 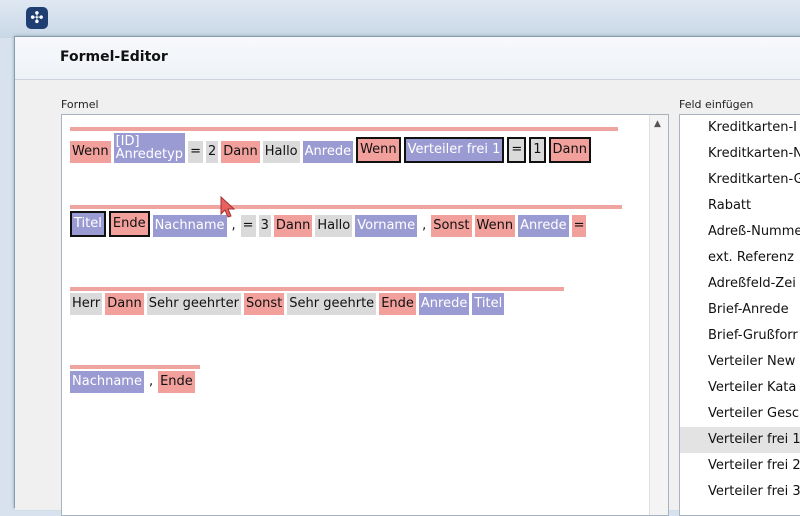 I want to click on formula-token-literal: Herr, so click(x=86, y=304).